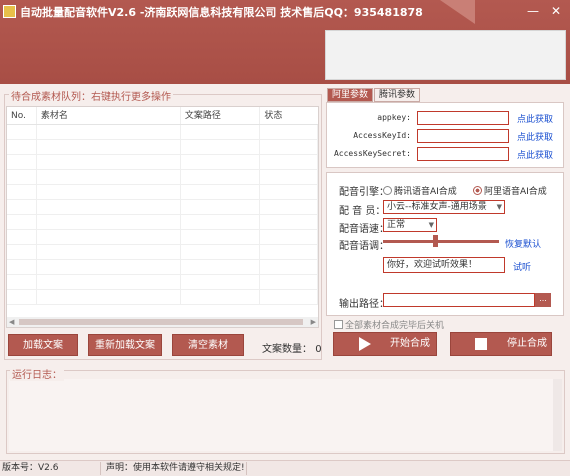 This screenshot has height=476, width=570. What do you see at coordinates (441, 241) in the screenshot?
I see `tone-slider-track` at bounding box center [441, 241].